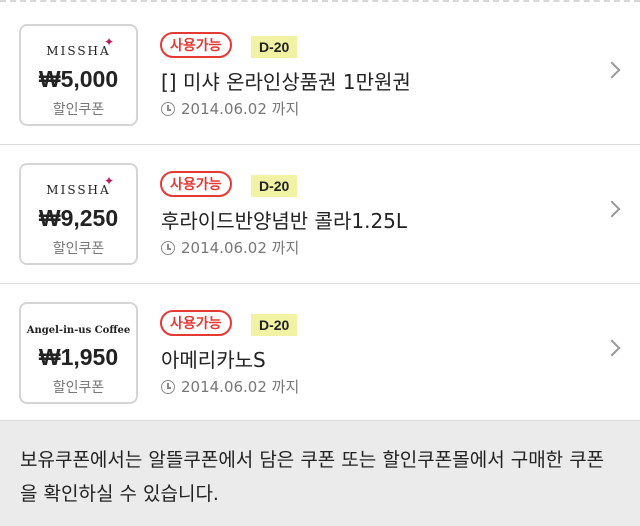  I want to click on brand-logo: Angel-in-us Coffee, so click(78, 330).